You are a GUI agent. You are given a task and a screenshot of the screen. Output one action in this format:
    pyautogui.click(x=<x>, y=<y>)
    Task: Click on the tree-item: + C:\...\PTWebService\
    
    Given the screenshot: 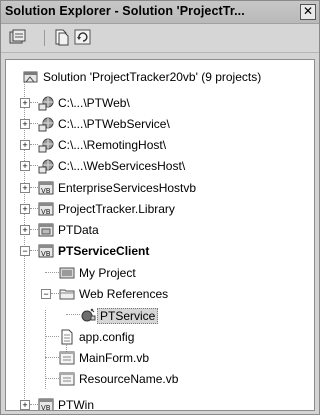 What is the action you would take?
    pyautogui.click(x=156, y=124)
    